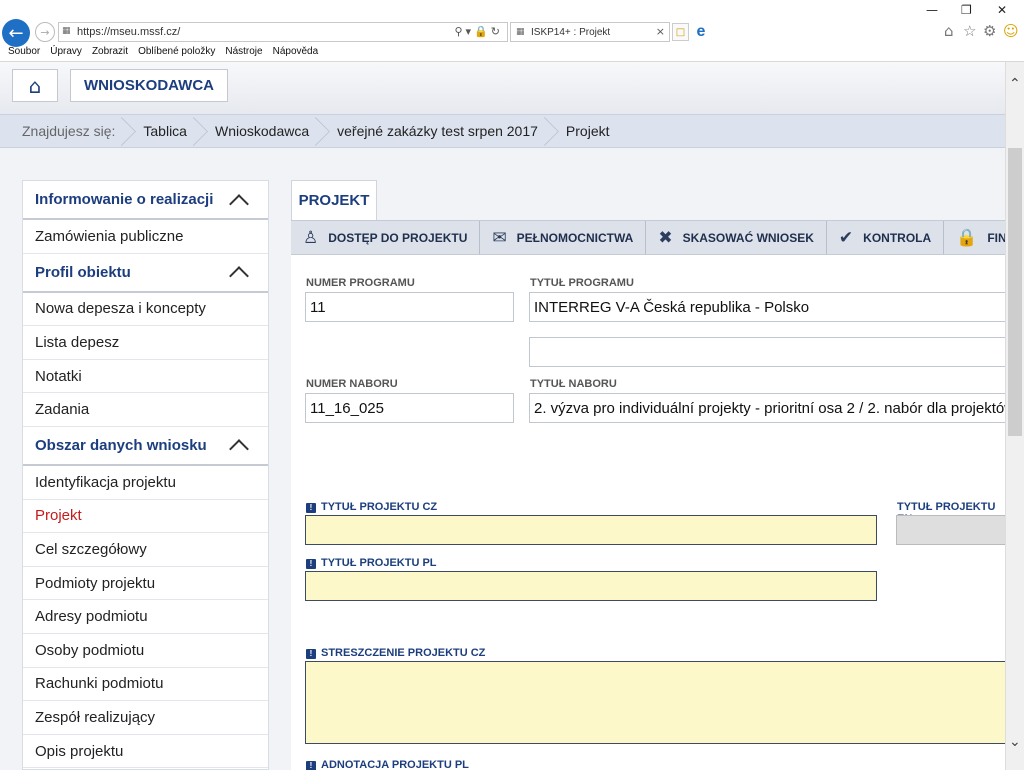 The height and width of the screenshot is (770, 1024). What do you see at coordinates (145, 617) in the screenshot?
I see `sidebar-item-adresy: Adresy podmiotu` at bounding box center [145, 617].